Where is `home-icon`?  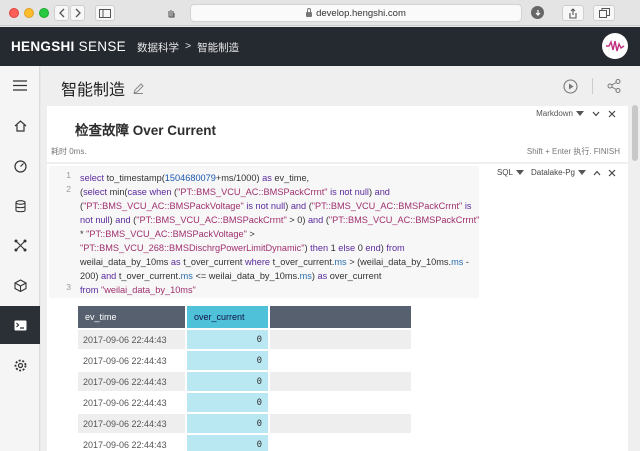
home-icon is located at coordinates (20, 126).